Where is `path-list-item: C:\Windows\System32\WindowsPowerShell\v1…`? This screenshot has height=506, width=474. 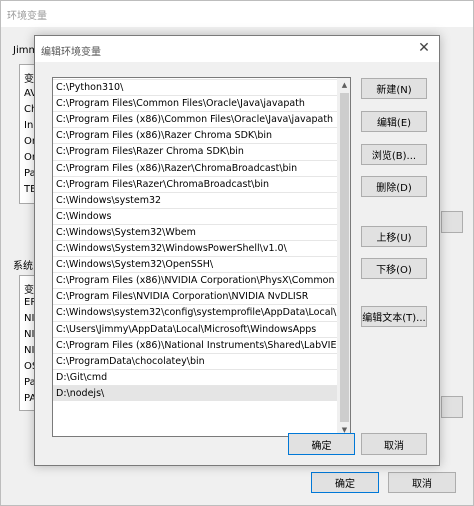
path-list-item: C:\Windows\System32\WindowsPowerShell\v1… is located at coordinates (195, 248).